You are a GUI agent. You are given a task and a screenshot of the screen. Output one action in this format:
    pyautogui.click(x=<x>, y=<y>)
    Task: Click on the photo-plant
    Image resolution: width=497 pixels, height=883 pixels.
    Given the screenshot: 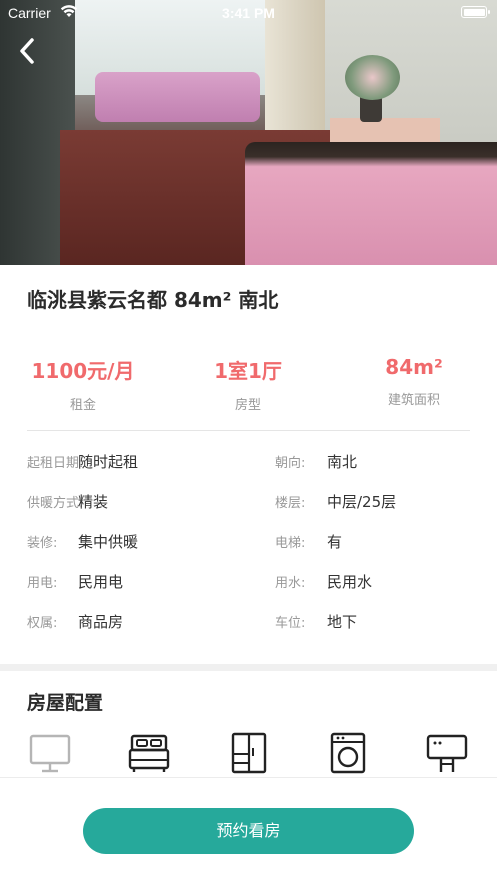 What is the action you would take?
    pyautogui.click(x=372, y=77)
    